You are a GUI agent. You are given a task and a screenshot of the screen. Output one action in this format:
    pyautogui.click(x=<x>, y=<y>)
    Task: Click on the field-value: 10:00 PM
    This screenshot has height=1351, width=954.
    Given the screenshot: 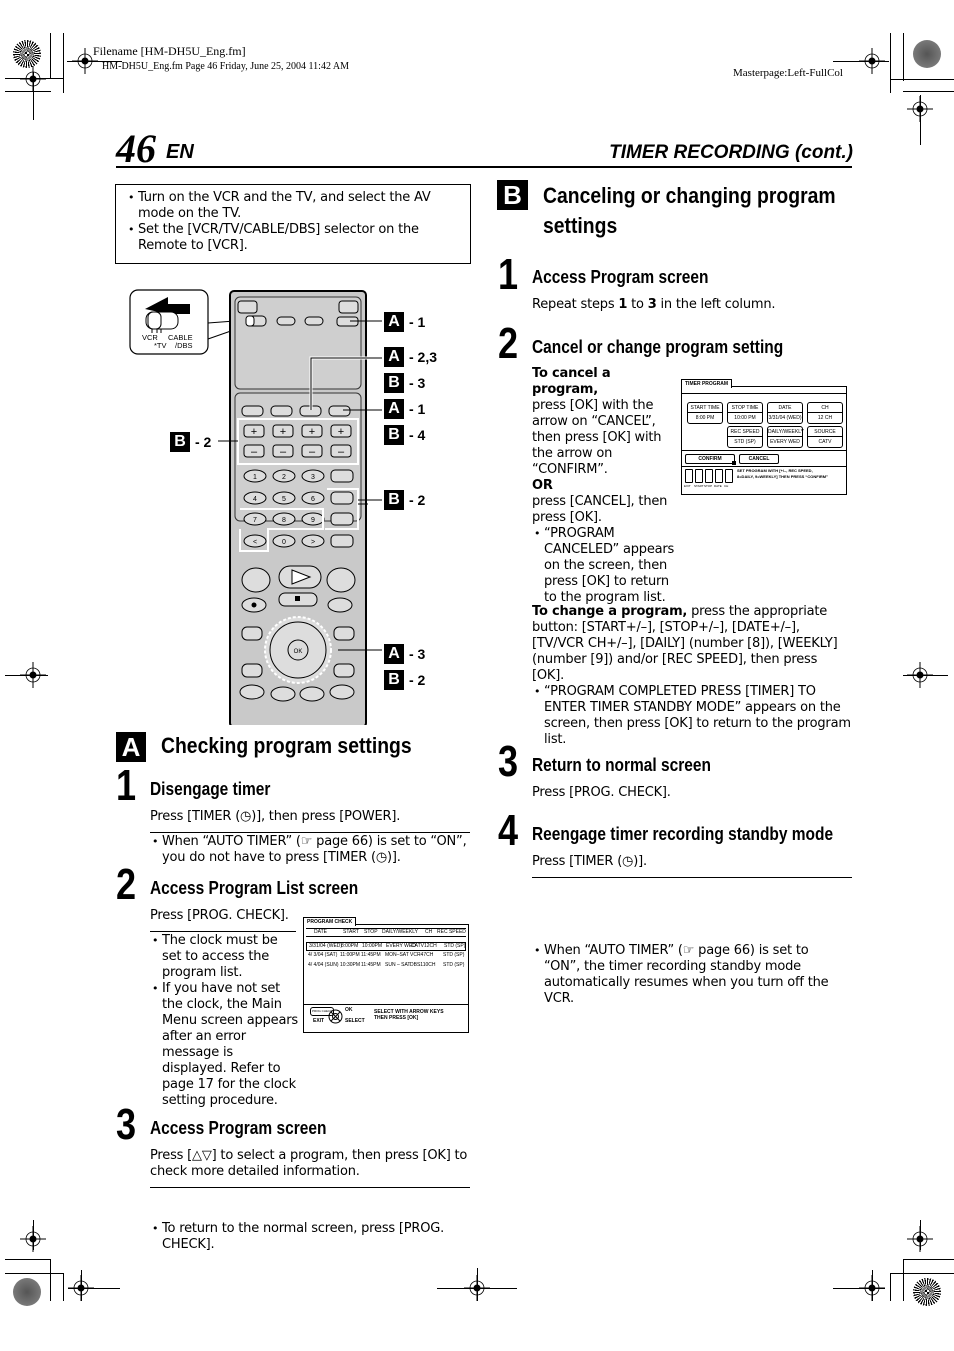 What is the action you would take?
    pyautogui.click(x=745, y=418)
    